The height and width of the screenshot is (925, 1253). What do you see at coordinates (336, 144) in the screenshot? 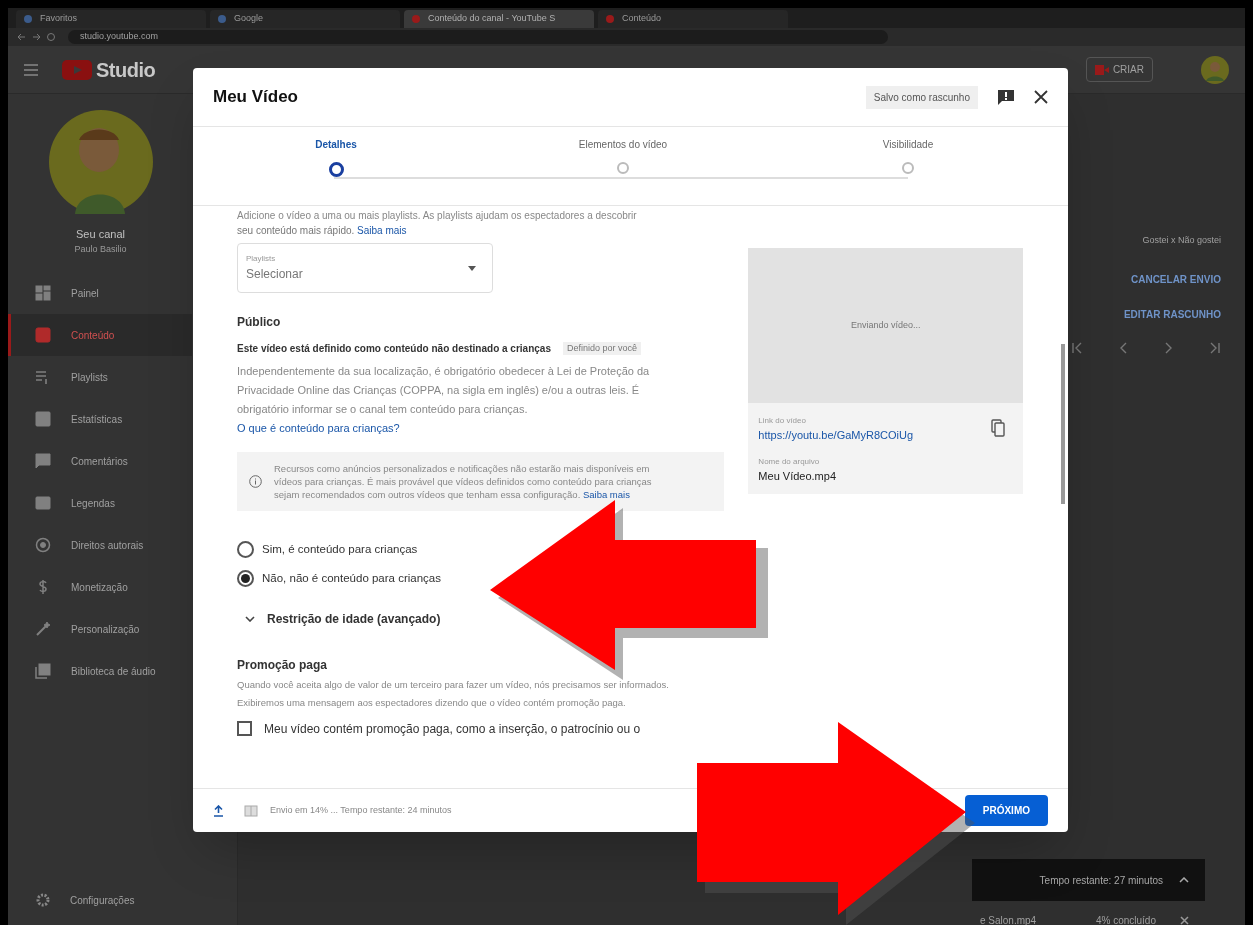
I see `step-tab: Detalhes` at bounding box center [336, 144].